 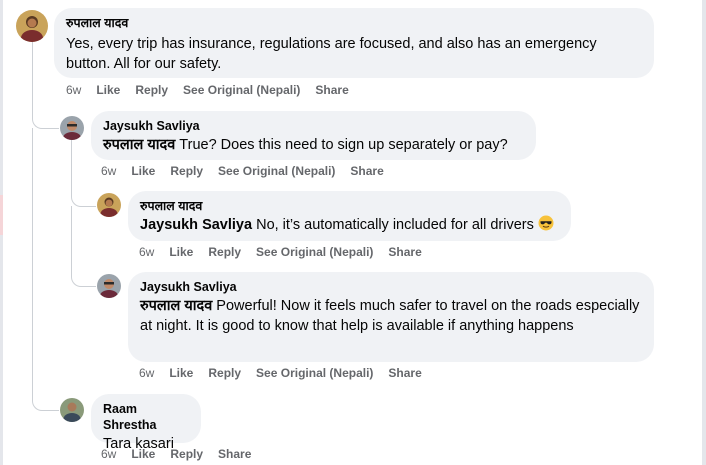 What do you see at coordinates (146, 417) in the screenshot?
I see `comment-author: Raam Shrestha` at bounding box center [146, 417].